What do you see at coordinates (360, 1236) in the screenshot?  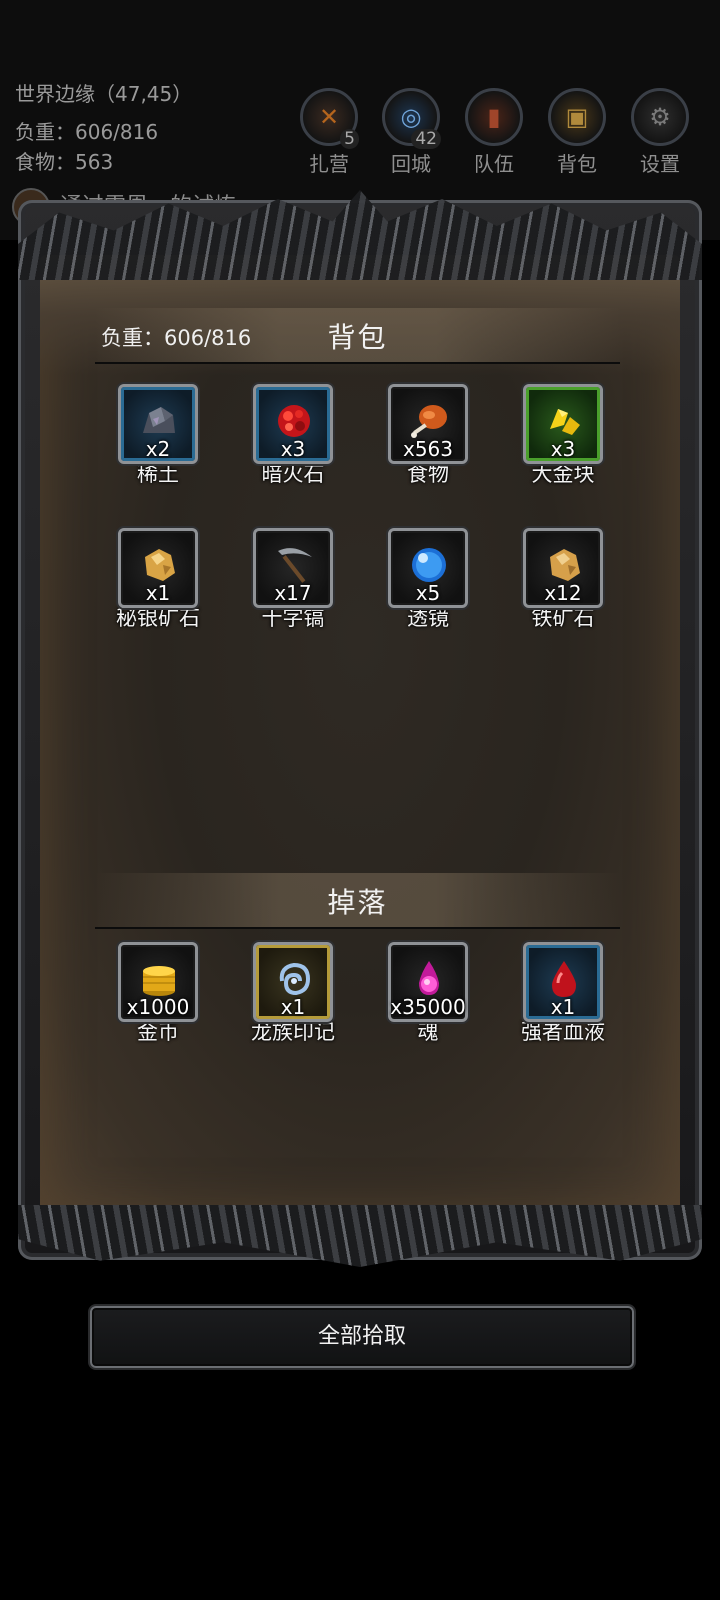 I see `ornament-bottom` at bounding box center [360, 1236].